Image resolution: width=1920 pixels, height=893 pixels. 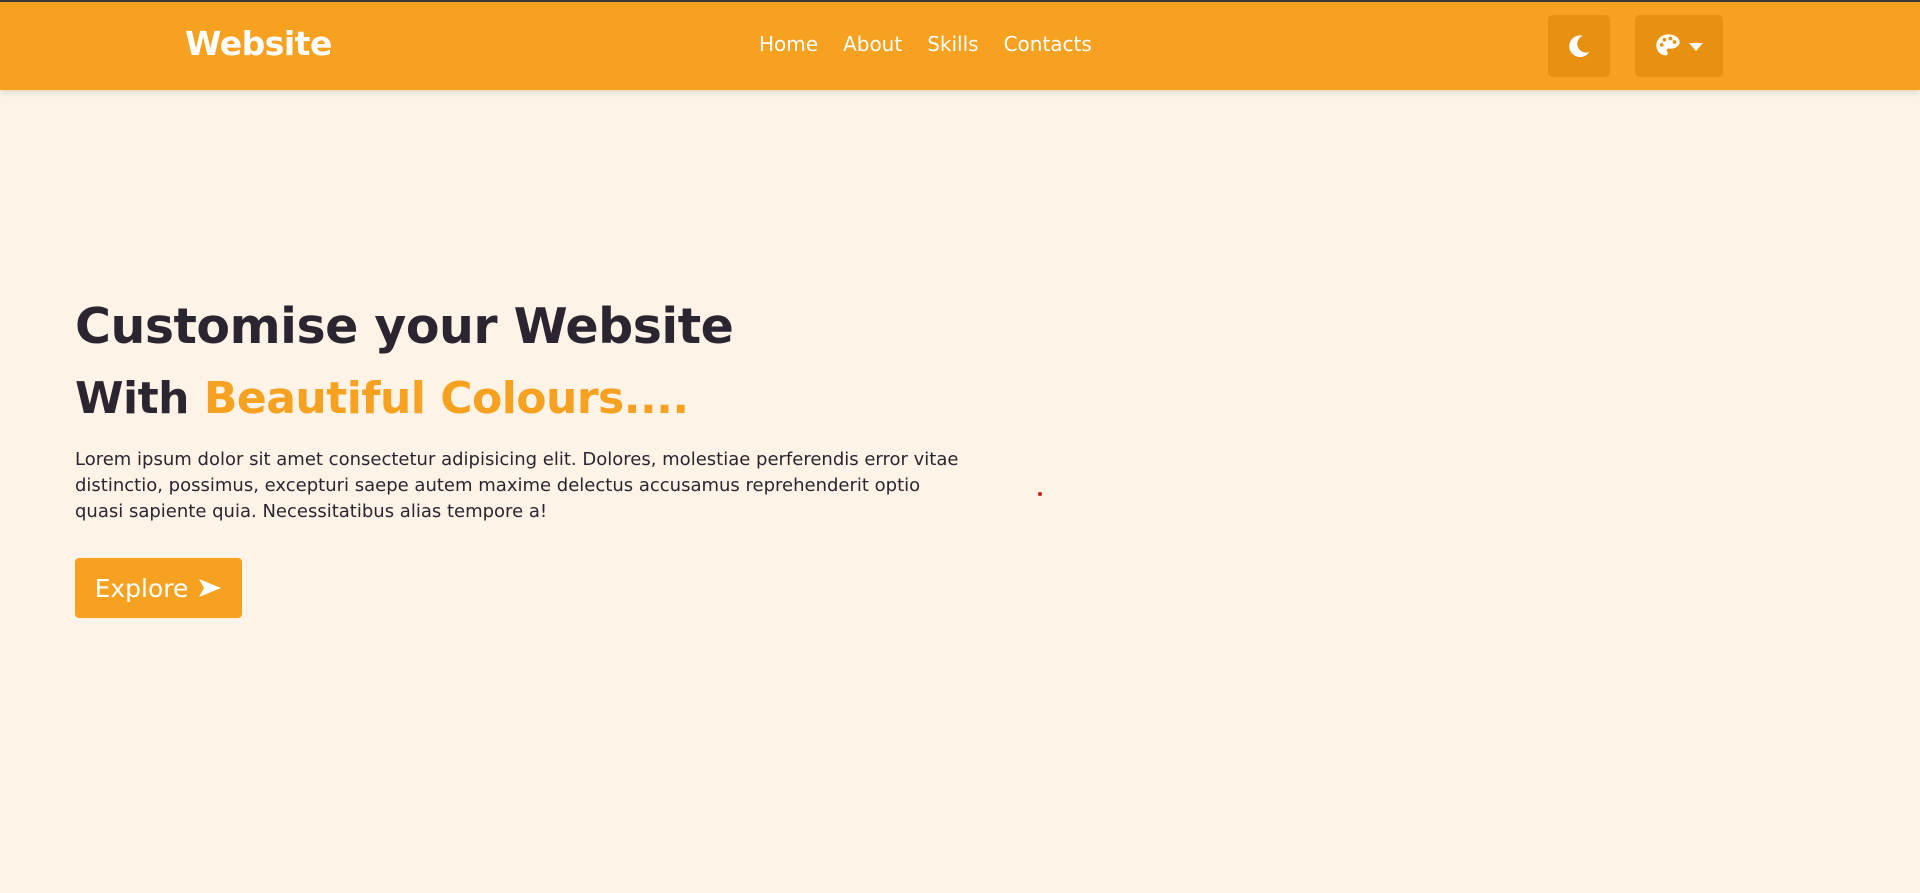 I want to click on moon-icon, so click(x=1579, y=46).